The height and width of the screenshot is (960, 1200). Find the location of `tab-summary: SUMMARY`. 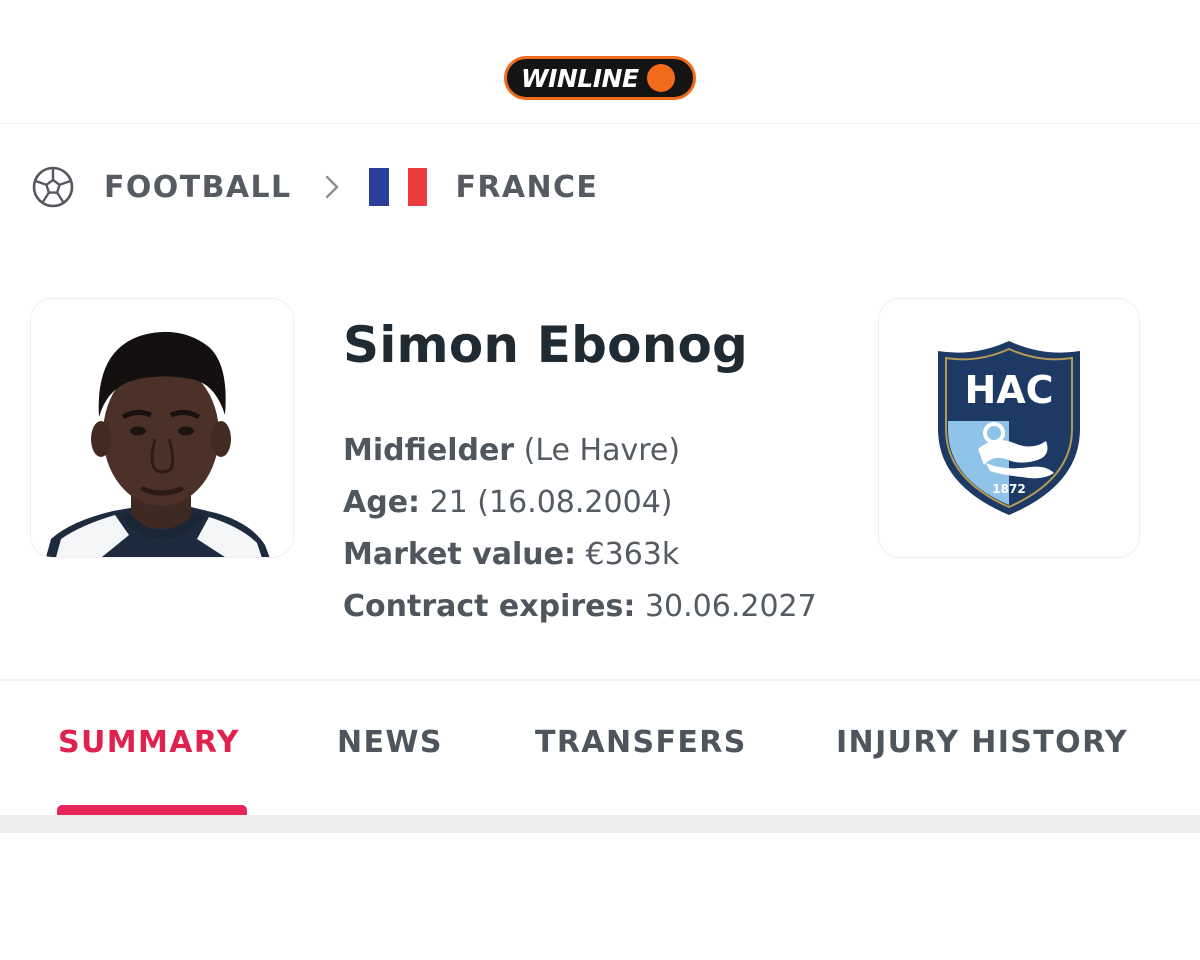

tab-summary: SUMMARY is located at coordinates (149, 749).